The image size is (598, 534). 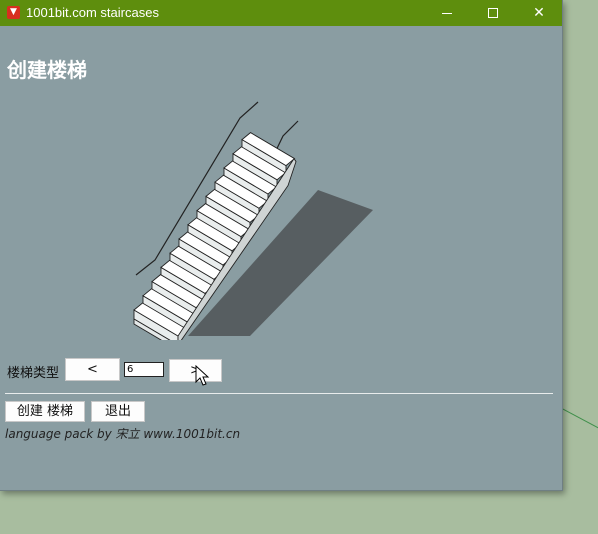 I want to click on exit-button: 退出, so click(x=118, y=411).